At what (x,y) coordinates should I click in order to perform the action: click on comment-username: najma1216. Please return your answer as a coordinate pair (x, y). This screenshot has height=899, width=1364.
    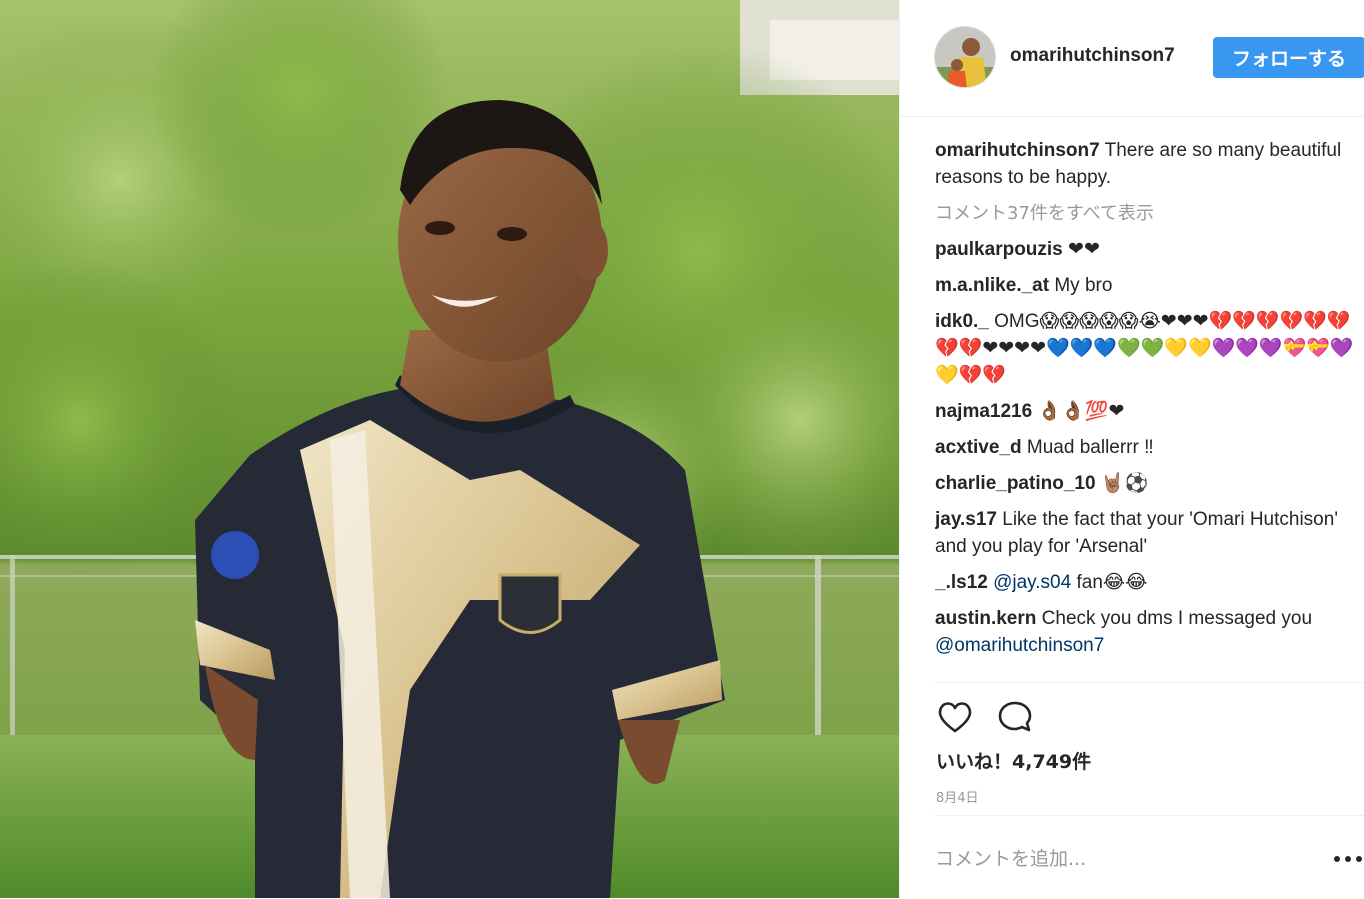
    Looking at the image, I should click on (983, 411).